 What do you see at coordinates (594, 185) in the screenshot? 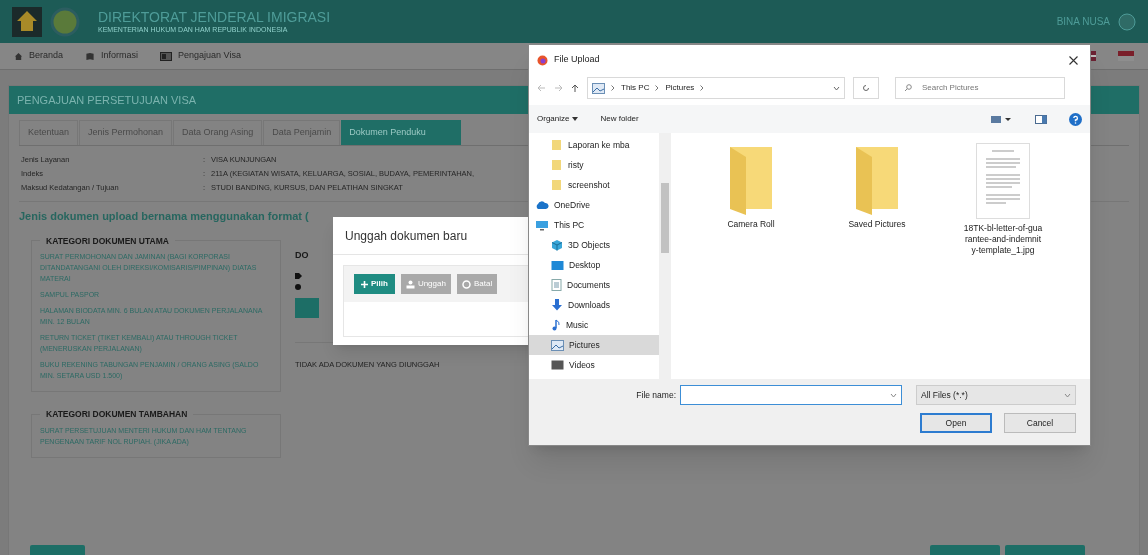
I see `navigation-item: screenshot` at bounding box center [594, 185].